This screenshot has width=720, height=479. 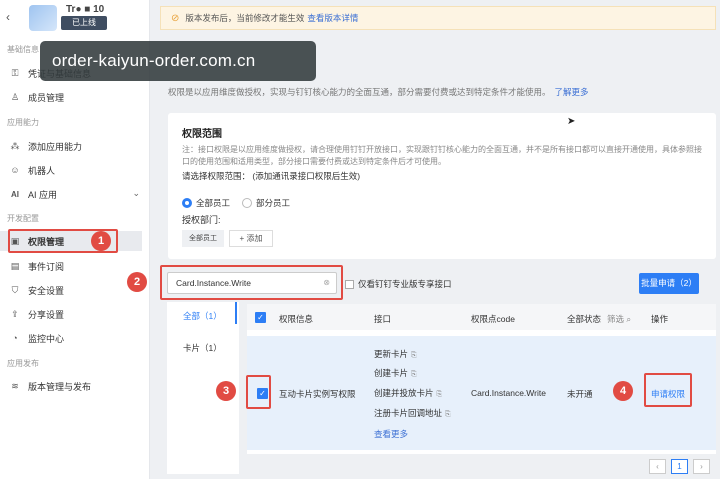 I want to click on col-status: 全部状态, so click(x=584, y=319).